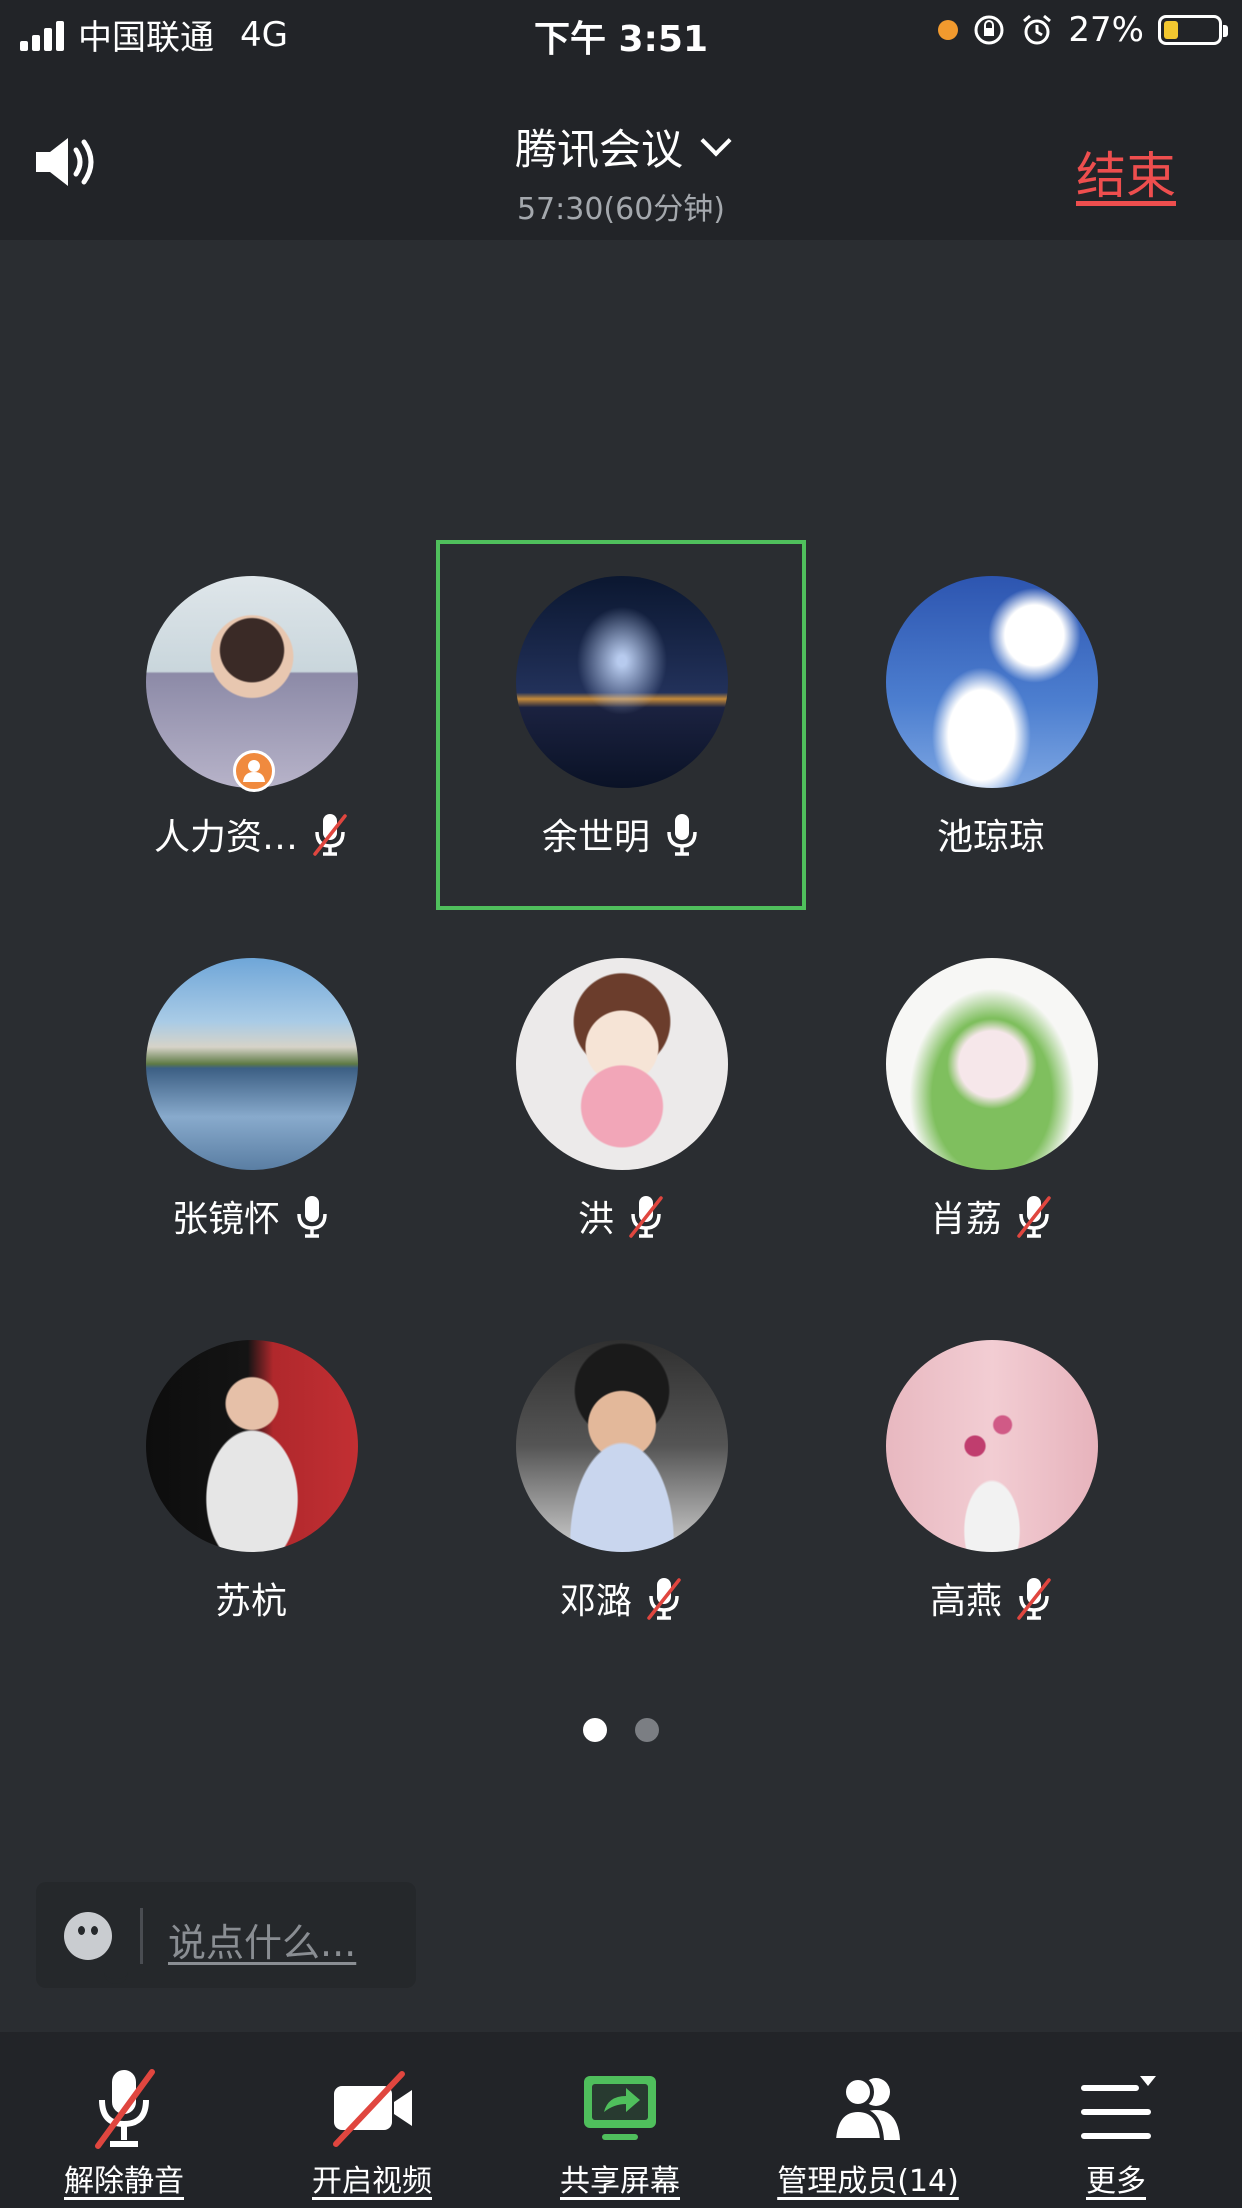  What do you see at coordinates (621, 33) in the screenshot?
I see `status-bar: 中国联通 4G 下午 3:51 27%` at bounding box center [621, 33].